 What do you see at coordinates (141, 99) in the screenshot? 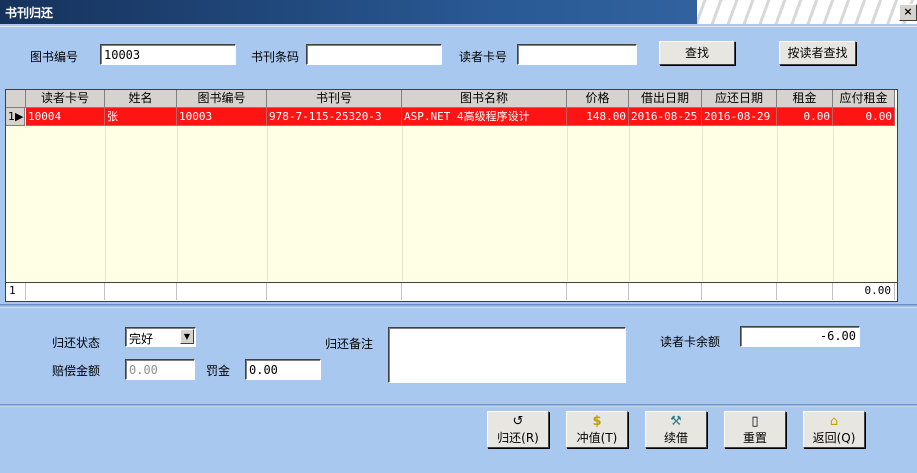
I see `column-header: 姓名` at bounding box center [141, 99].